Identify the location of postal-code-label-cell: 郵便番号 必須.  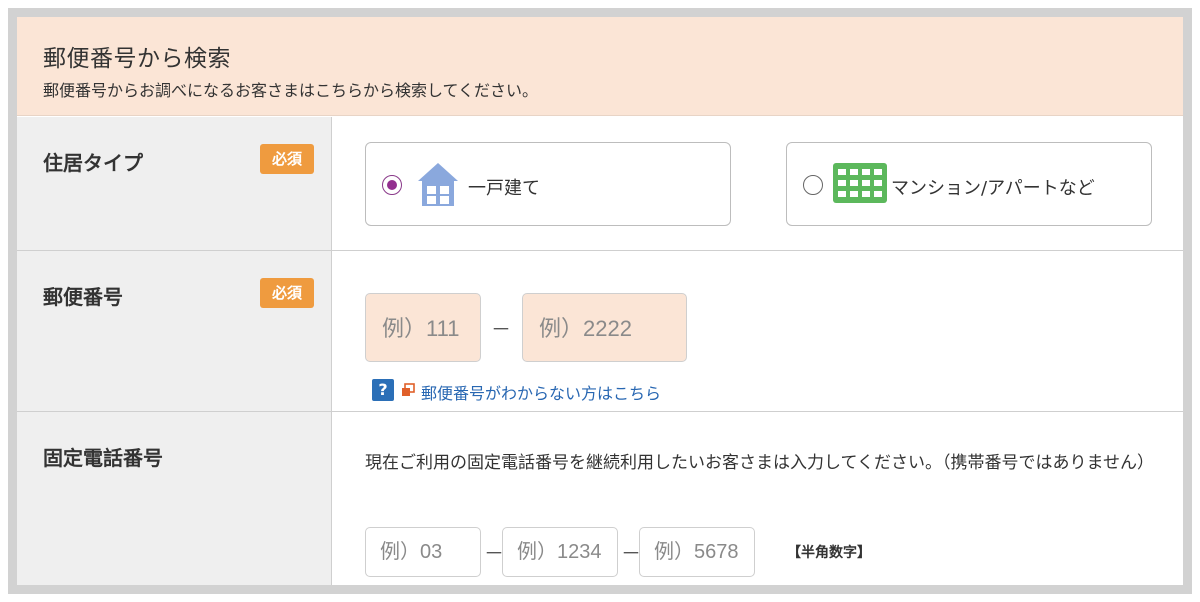
(174, 331).